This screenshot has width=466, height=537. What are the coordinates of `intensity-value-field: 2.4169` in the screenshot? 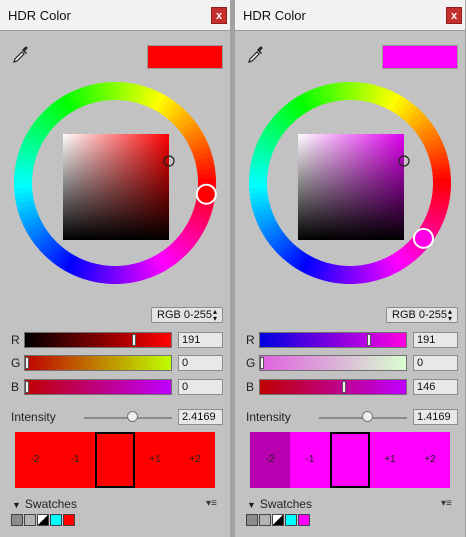 It's located at (200, 417).